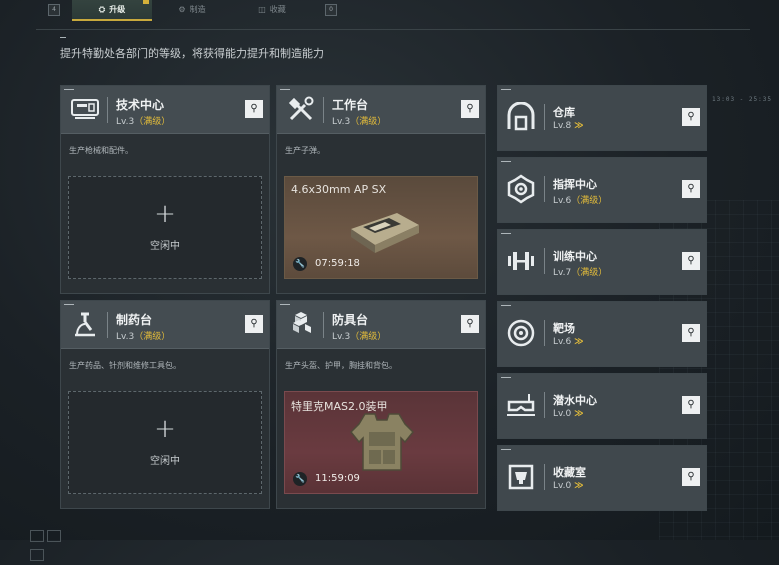  What do you see at coordinates (101, 150) in the screenshot?
I see `facility-description: 生产枪械和配件。` at bounding box center [101, 150].